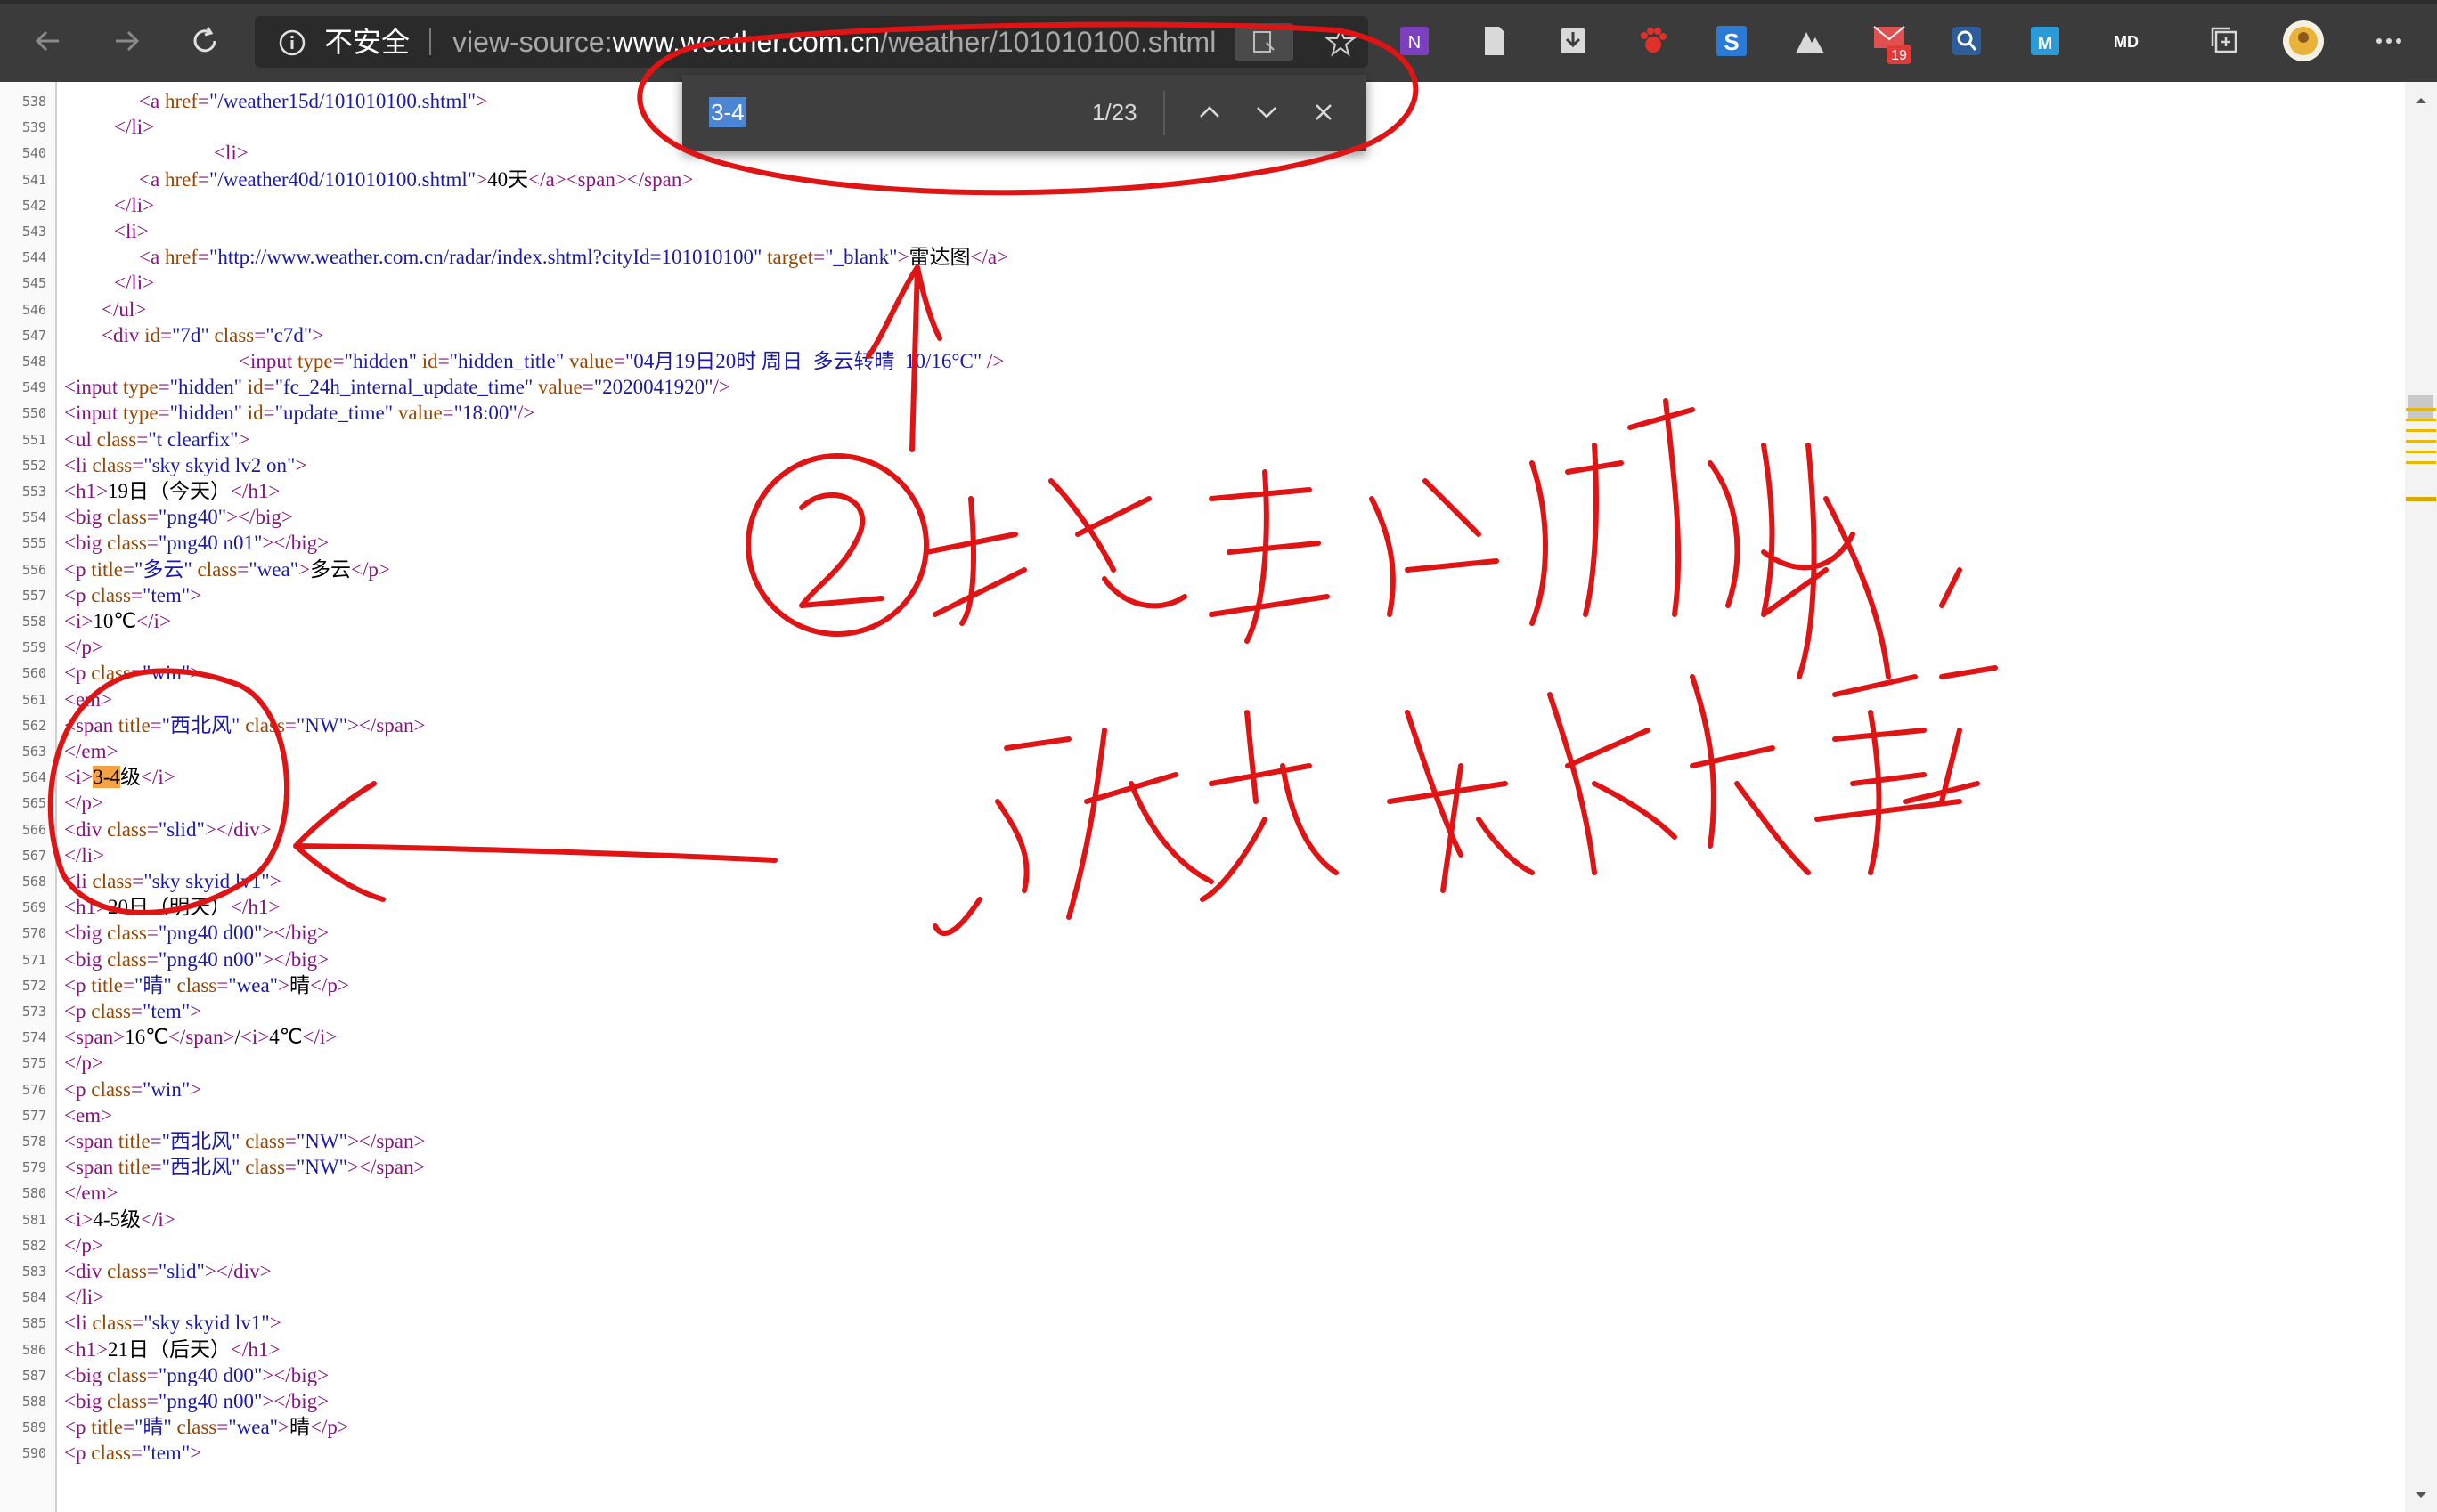 The image size is (2437, 1512). I want to click on collections-icon, so click(2225, 41).